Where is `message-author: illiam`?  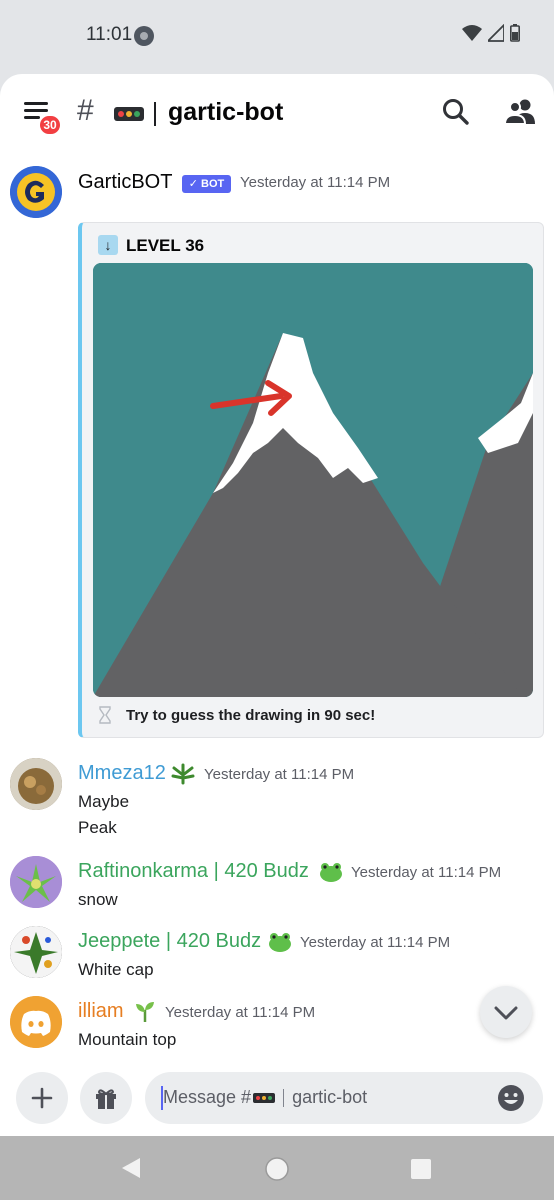 message-author: illiam is located at coordinates (101, 1011).